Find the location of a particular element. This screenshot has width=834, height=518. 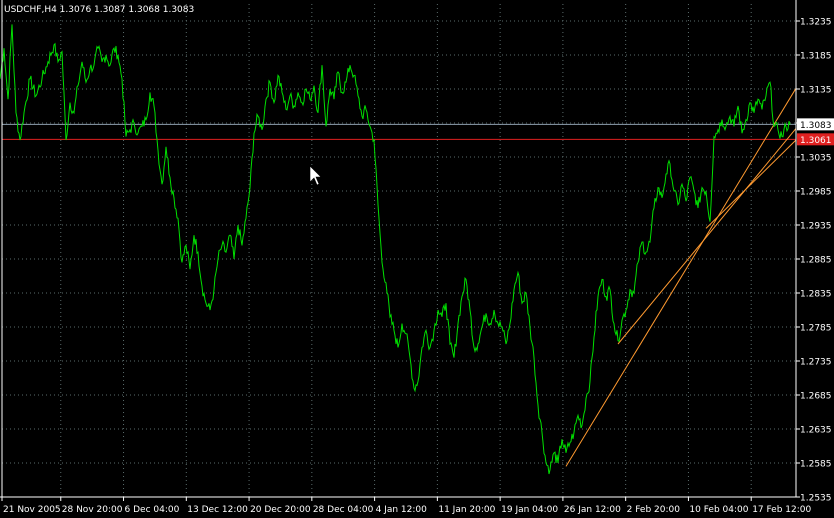

chart-title: USDCHF,H4 1.3076 1.3087 1.3068 1.3083 is located at coordinates (99, 10).